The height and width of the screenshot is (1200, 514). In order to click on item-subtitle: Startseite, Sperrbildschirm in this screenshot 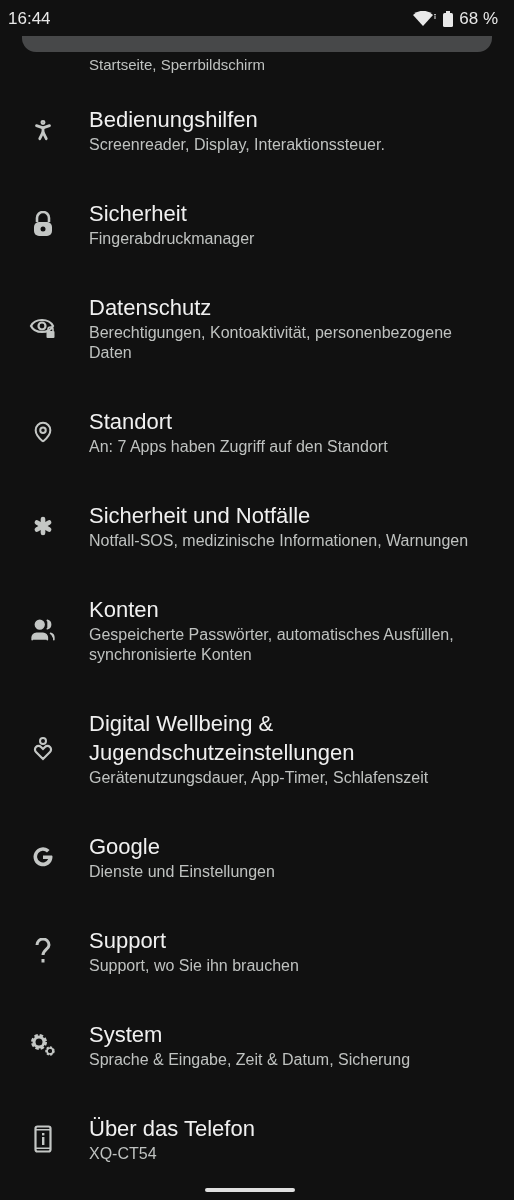, I will do `click(177, 64)`.